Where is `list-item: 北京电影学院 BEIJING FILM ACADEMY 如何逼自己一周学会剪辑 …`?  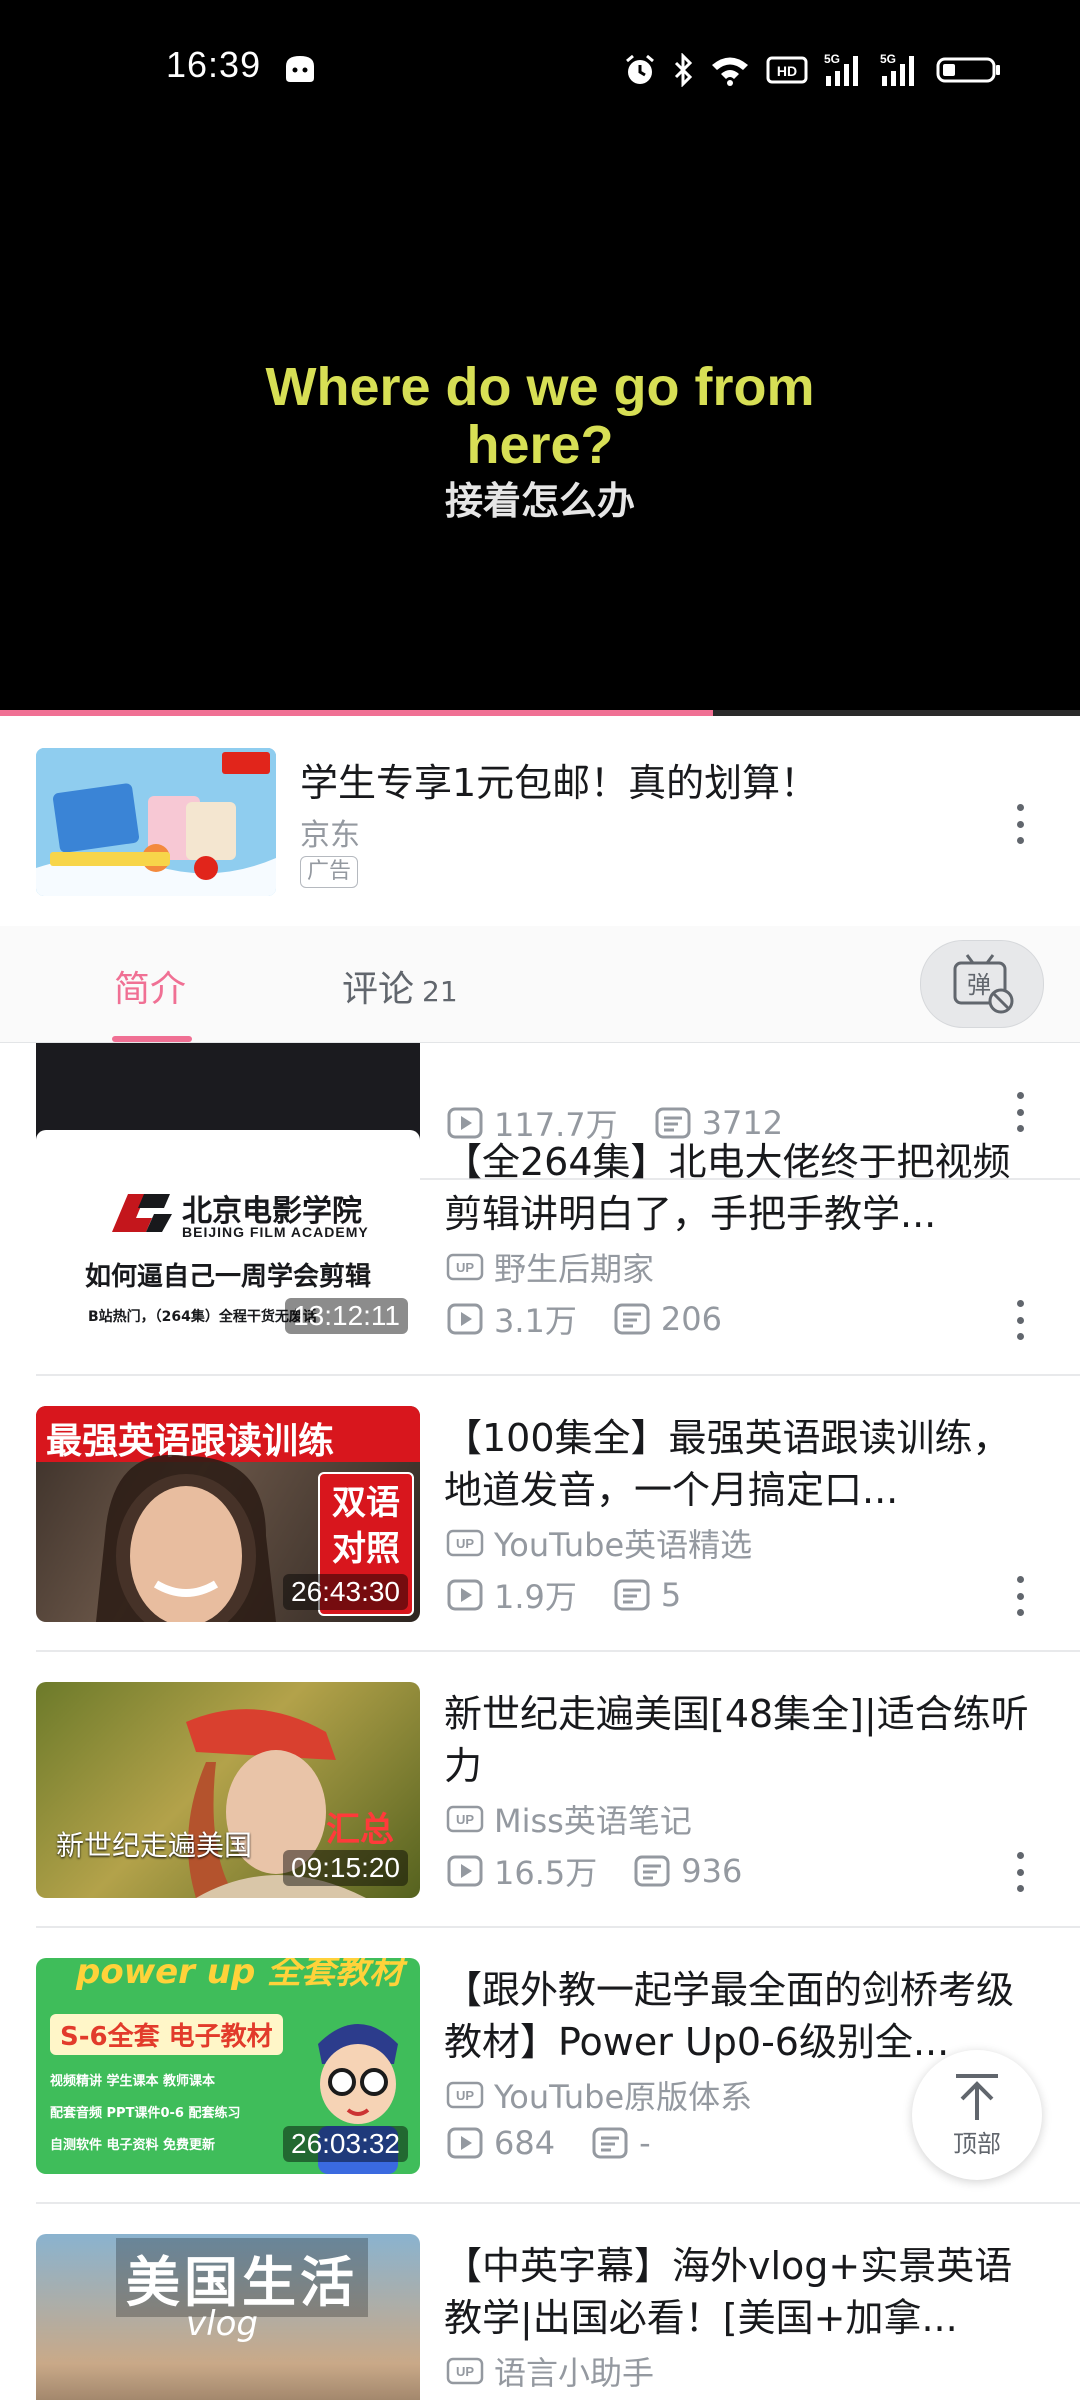 list-item: 北京电影学院 BEIJING FILM ACADEMY 如何逼自己一周学会剪辑 … is located at coordinates (540, 1238).